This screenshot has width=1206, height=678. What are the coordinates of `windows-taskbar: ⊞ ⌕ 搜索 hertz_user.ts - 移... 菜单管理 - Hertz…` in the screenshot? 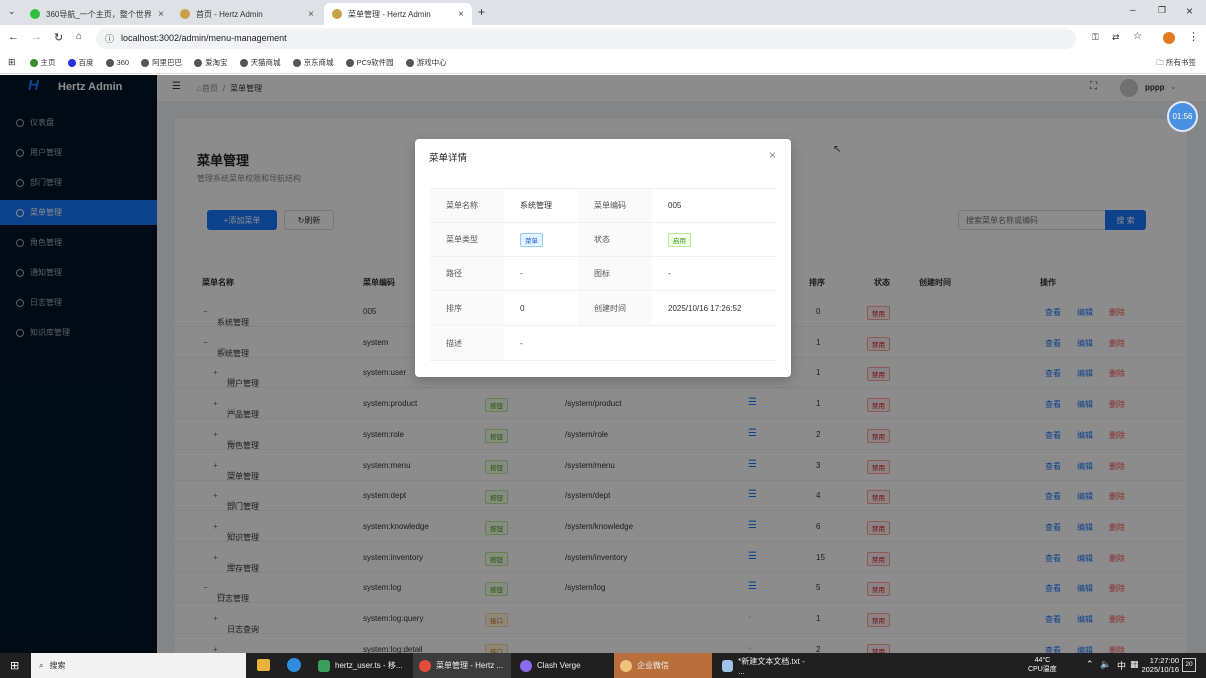 It's located at (603, 665).